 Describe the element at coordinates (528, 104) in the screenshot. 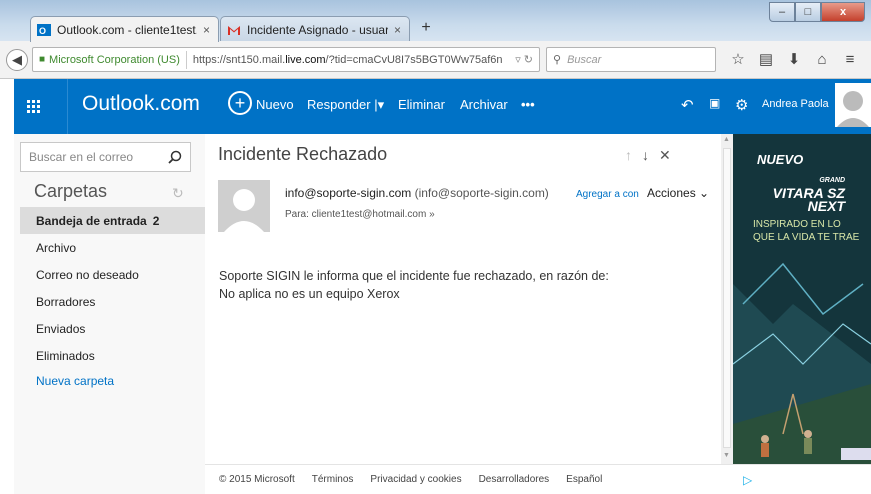

I see `more-options-button: •••` at that location.